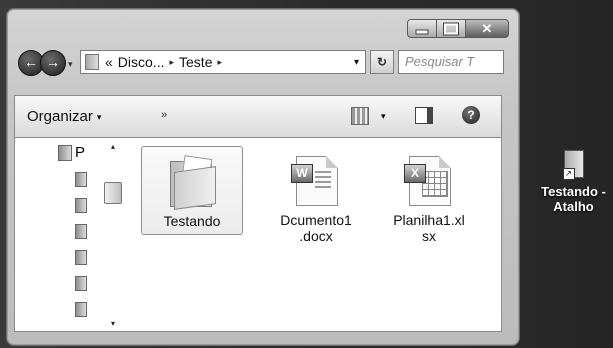 The height and width of the screenshot is (348, 613). What do you see at coordinates (422, 31) in the screenshot?
I see `minimize-icon` at bounding box center [422, 31].